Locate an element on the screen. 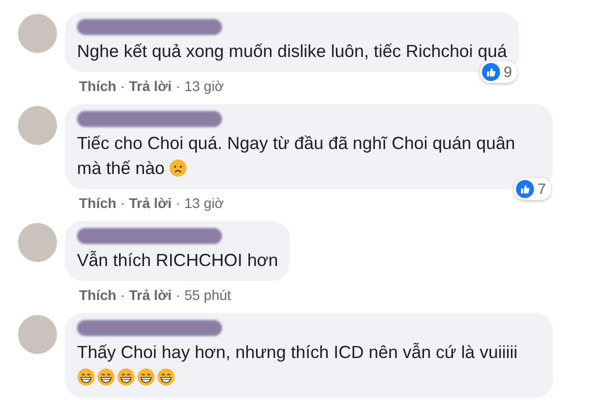 This screenshot has height=400, width=600. comment-text: Thấy Choi hay hơn, nhưng thích ICD nên vẫn cứ là vuiiiii is located at coordinates (309, 365).